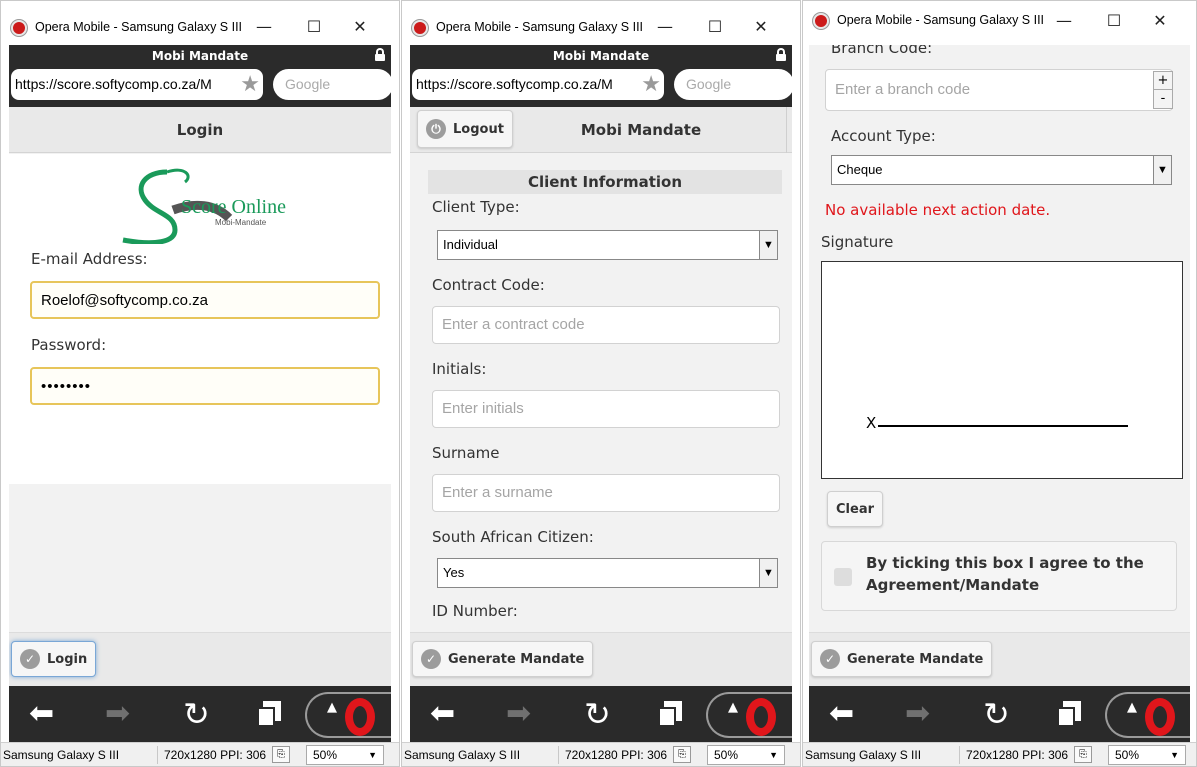 Image resolution: width=1197 pixels, height=767 pixels. Describe the element at coordinates (855, 509) in the screenshot. I see `clear-button: Clear` at that location.